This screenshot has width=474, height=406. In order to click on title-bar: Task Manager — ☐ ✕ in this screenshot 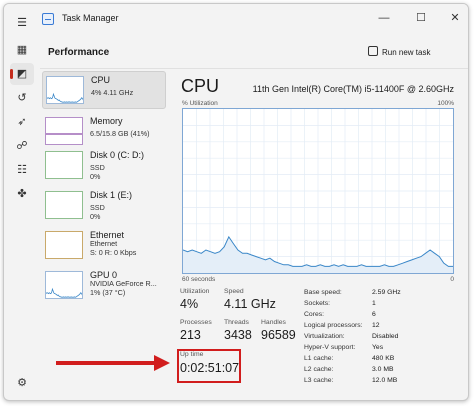, I will do `click(236, 19)`.